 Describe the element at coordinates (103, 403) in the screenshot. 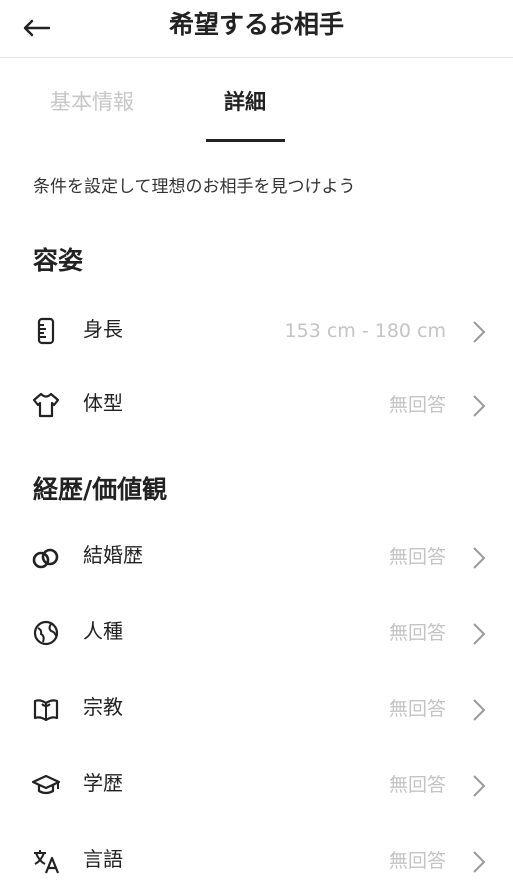

I see `row-label: 体型` at that location.